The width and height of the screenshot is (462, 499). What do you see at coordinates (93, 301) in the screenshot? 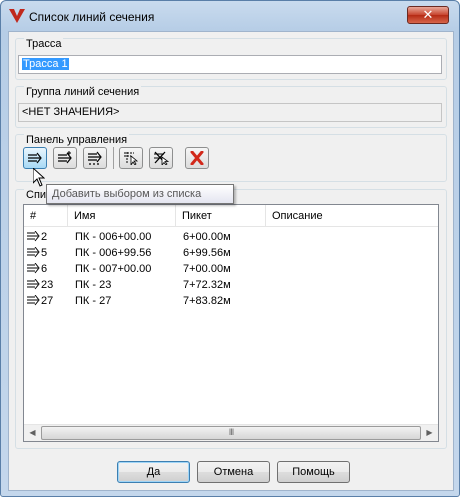
I see `row-name: ПК - 27` at bounding box center [93, 301].